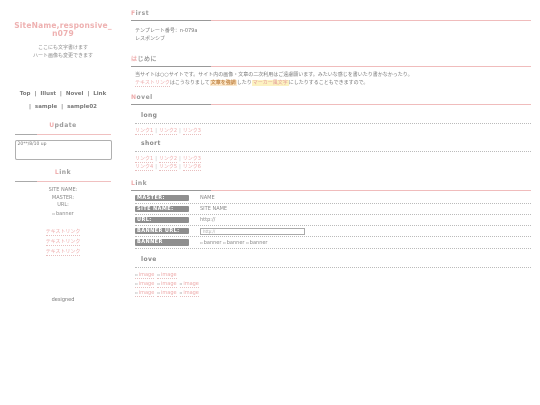  Describe the element at coordinates (147, 59) in the screenshot. I see `intro-heading-rest: じめに` at that location.